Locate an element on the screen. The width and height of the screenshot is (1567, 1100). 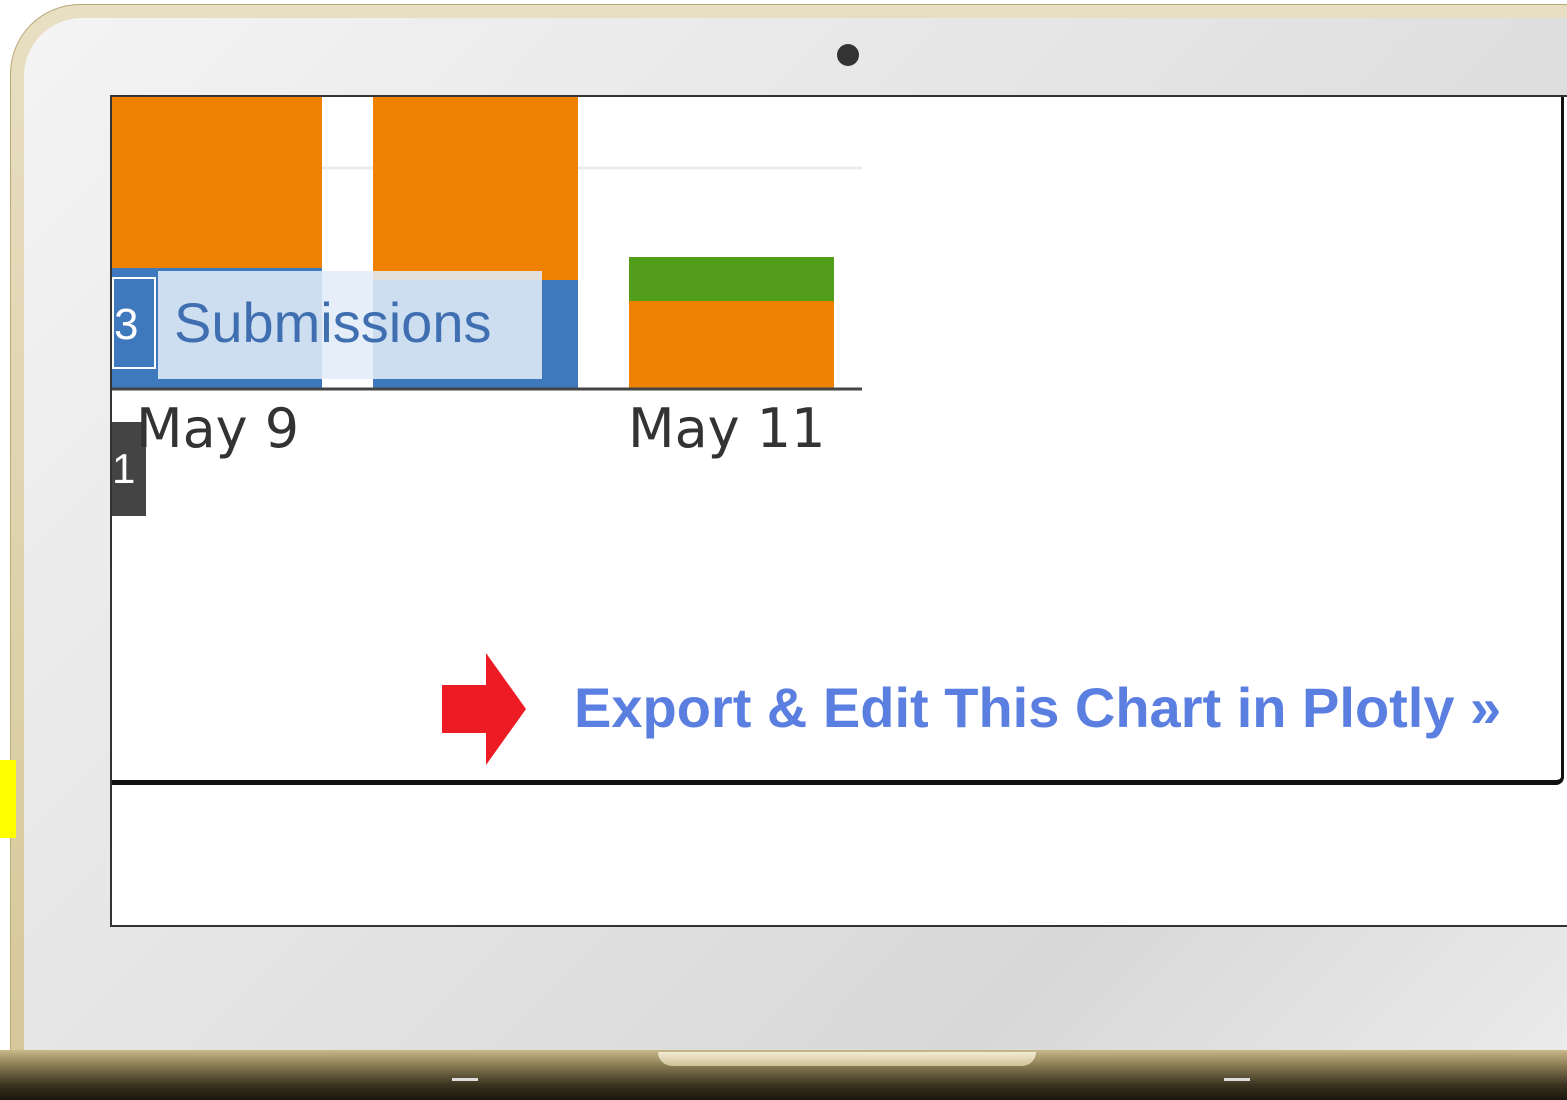
highlight-marker is located at coordinates (8, 799).